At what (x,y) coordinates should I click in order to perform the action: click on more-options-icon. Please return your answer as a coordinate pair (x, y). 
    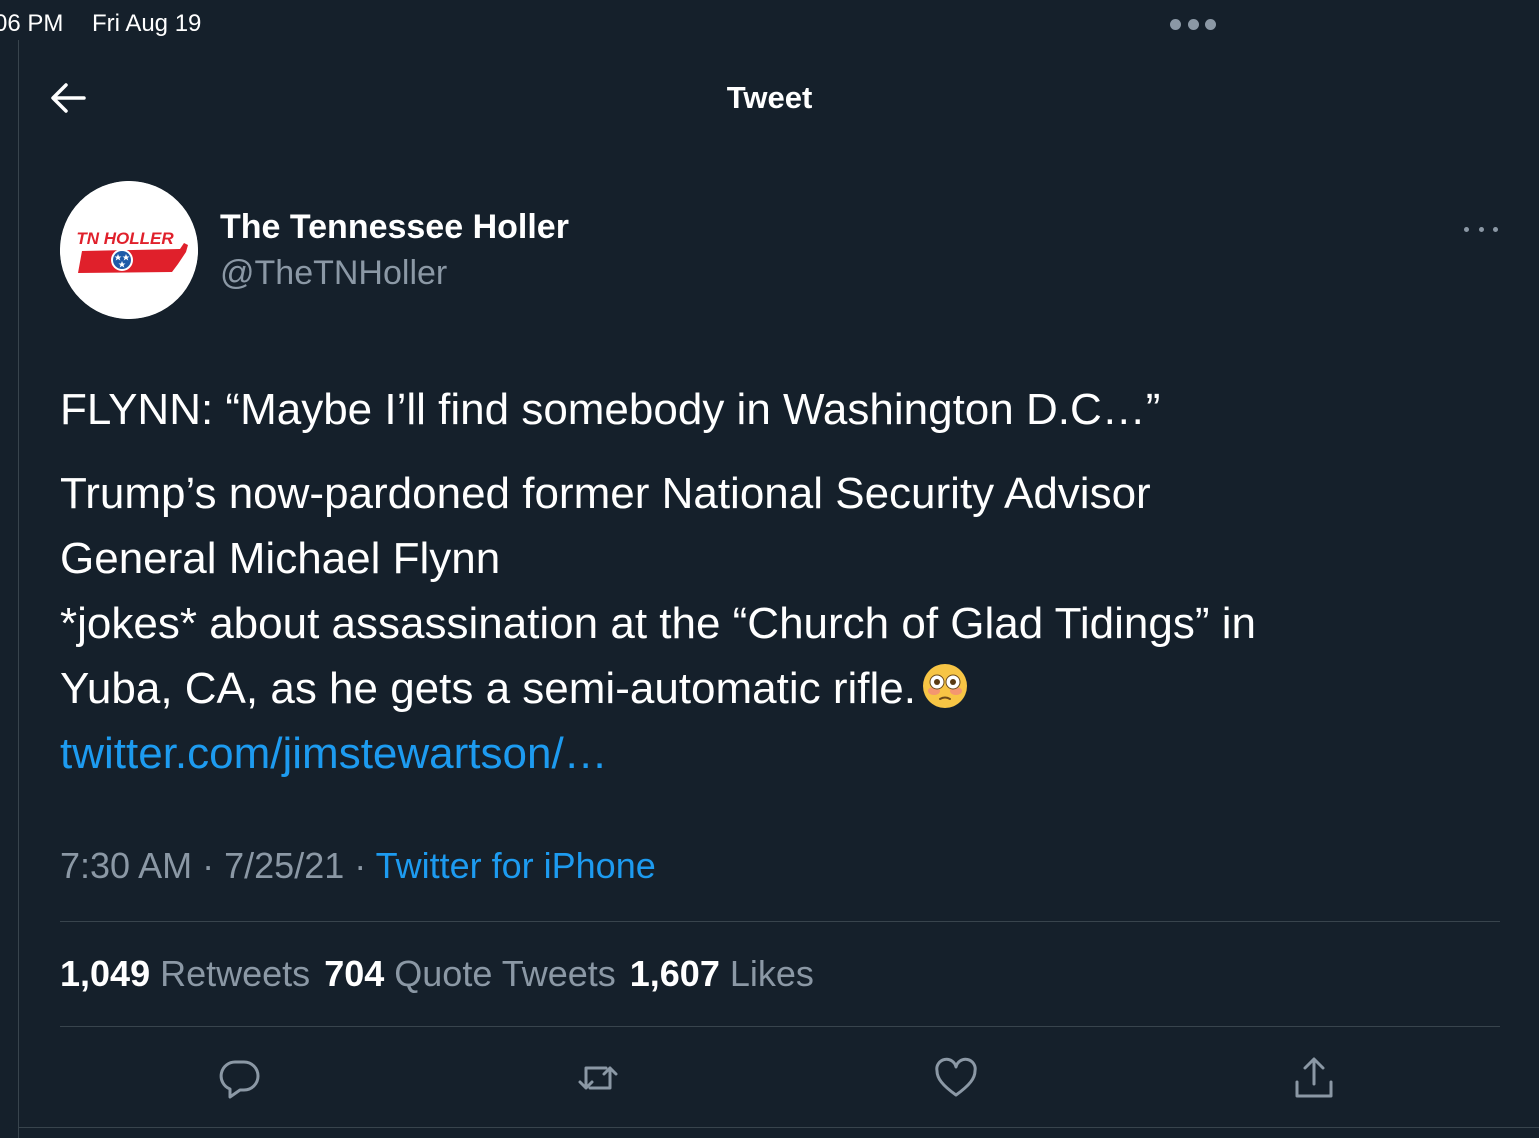
    Looking at the image, I should click on (1481, 229).